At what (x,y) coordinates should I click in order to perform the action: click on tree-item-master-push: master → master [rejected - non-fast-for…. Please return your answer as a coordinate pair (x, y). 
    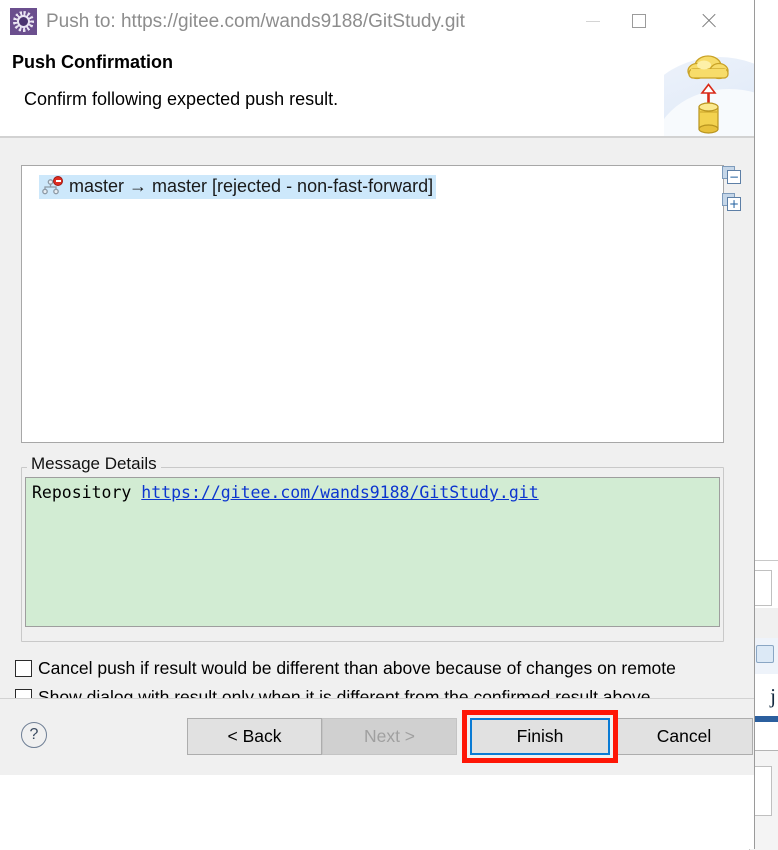
    Looking at the image, I should click on (238, 187).